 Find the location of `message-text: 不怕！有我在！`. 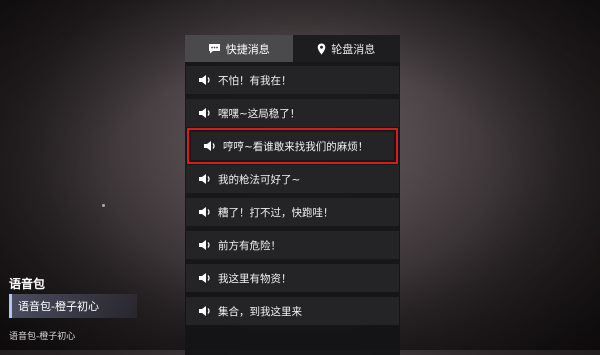

message-text: 不怕！有我在！ is located at coordinates (255, 80).